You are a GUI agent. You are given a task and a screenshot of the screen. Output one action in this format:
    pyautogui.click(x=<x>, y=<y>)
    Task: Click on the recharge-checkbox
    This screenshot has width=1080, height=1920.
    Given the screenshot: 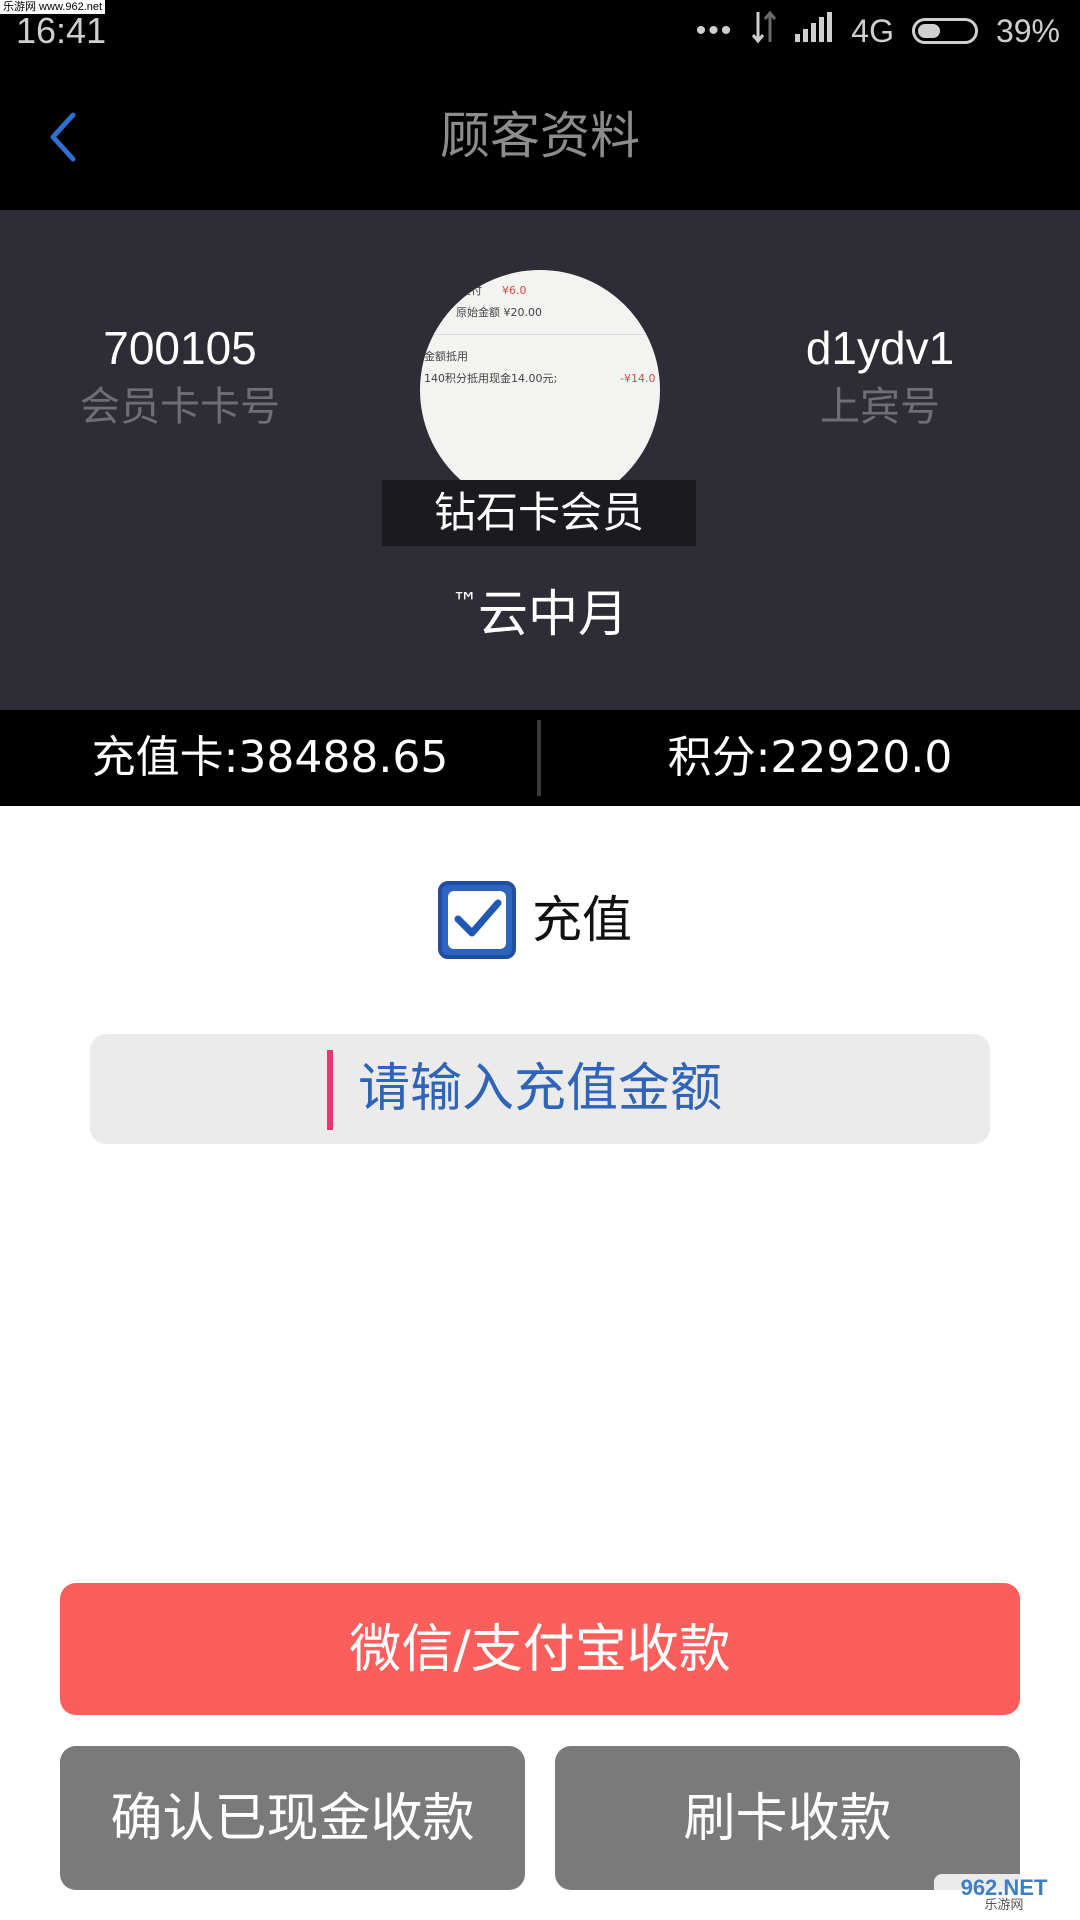 What is the action you would take?
    pyautogui.click(x=477, y=920)
    